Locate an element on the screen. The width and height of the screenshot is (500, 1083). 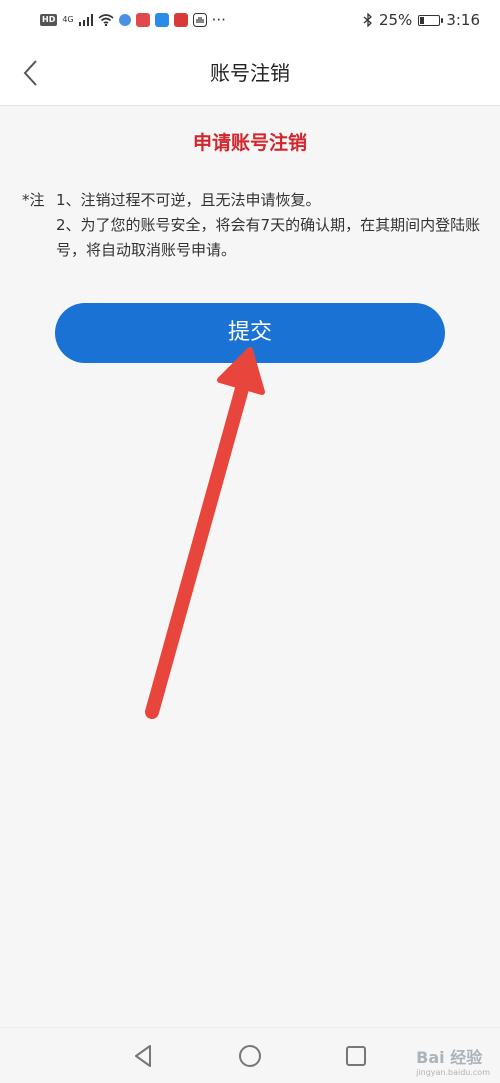
status-right: 25% 3:16 is located at coordinates (421, 20).